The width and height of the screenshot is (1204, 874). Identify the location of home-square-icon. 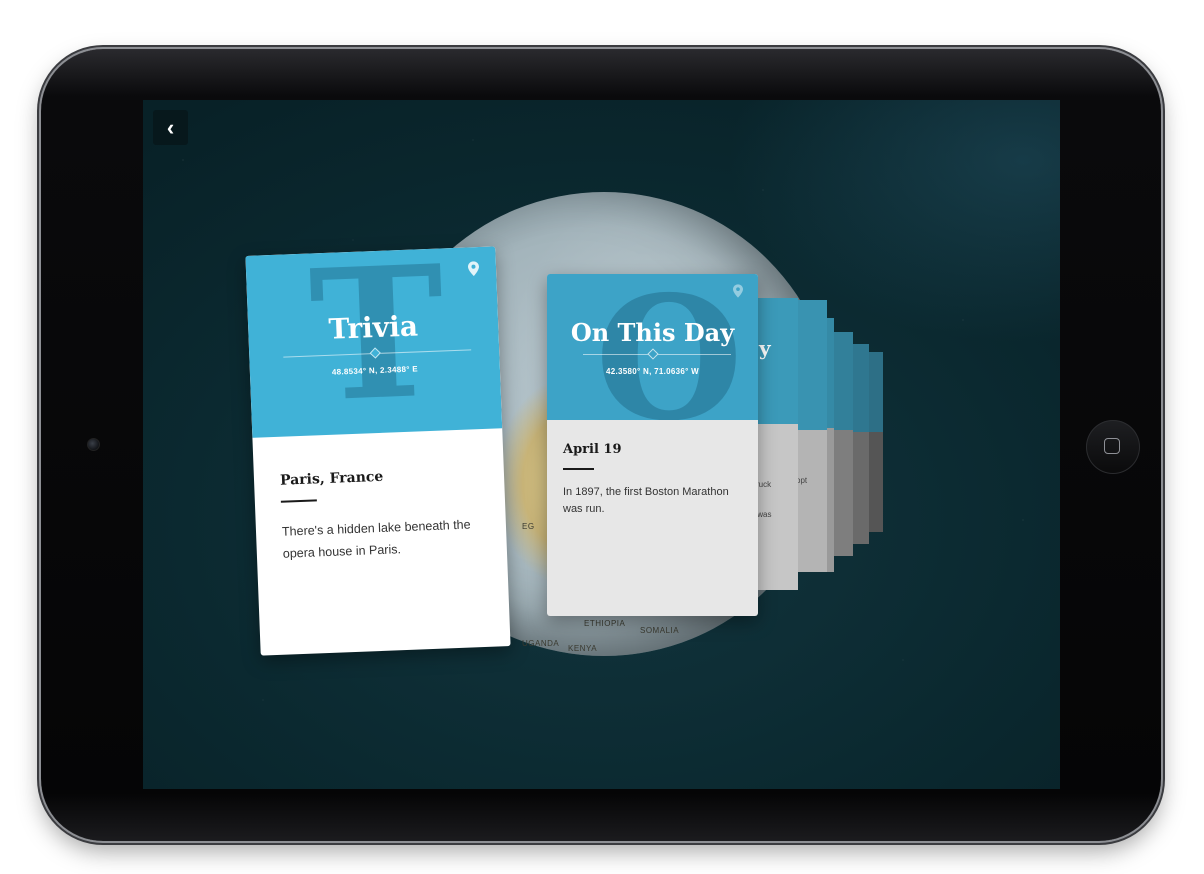
(1112, 446).